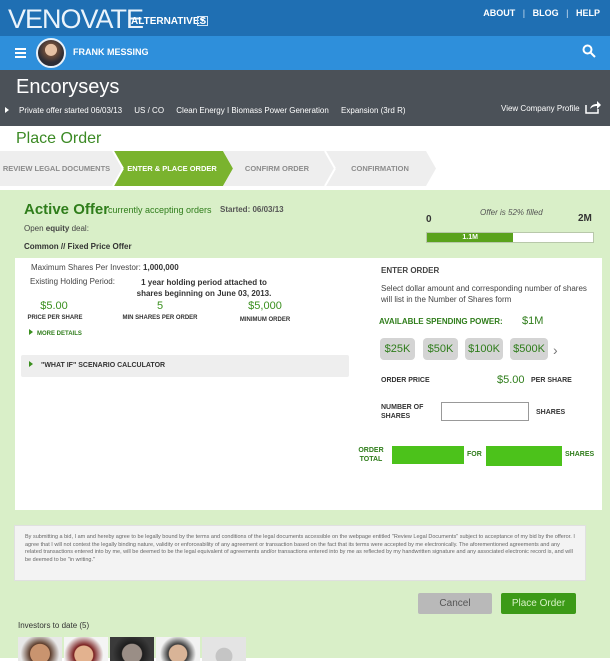 Image resolution: width=610 pixels, height=661 pixels. I want to click on investors-count: Investors to date (5), so click(54, 625).